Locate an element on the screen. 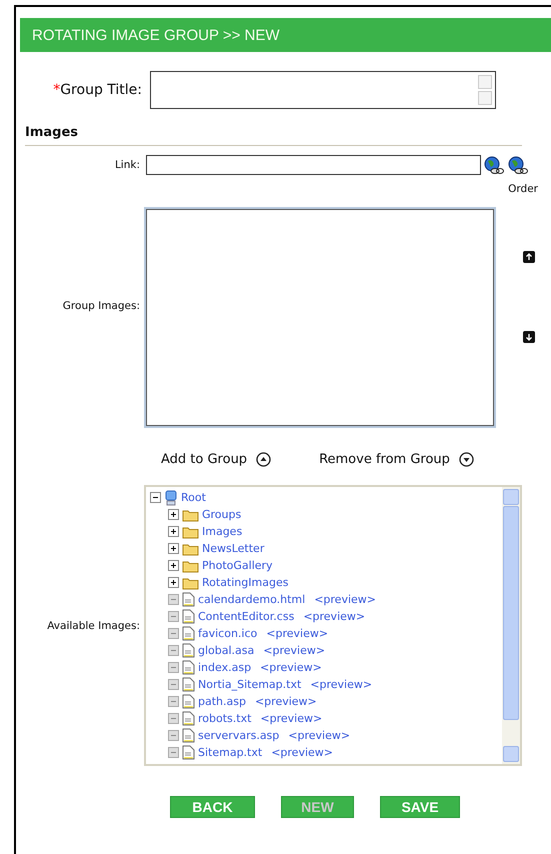 Image resolution: width=551 pixels, height=854 pixels. tree-item: path.asp is located at coordinates (222, 701).